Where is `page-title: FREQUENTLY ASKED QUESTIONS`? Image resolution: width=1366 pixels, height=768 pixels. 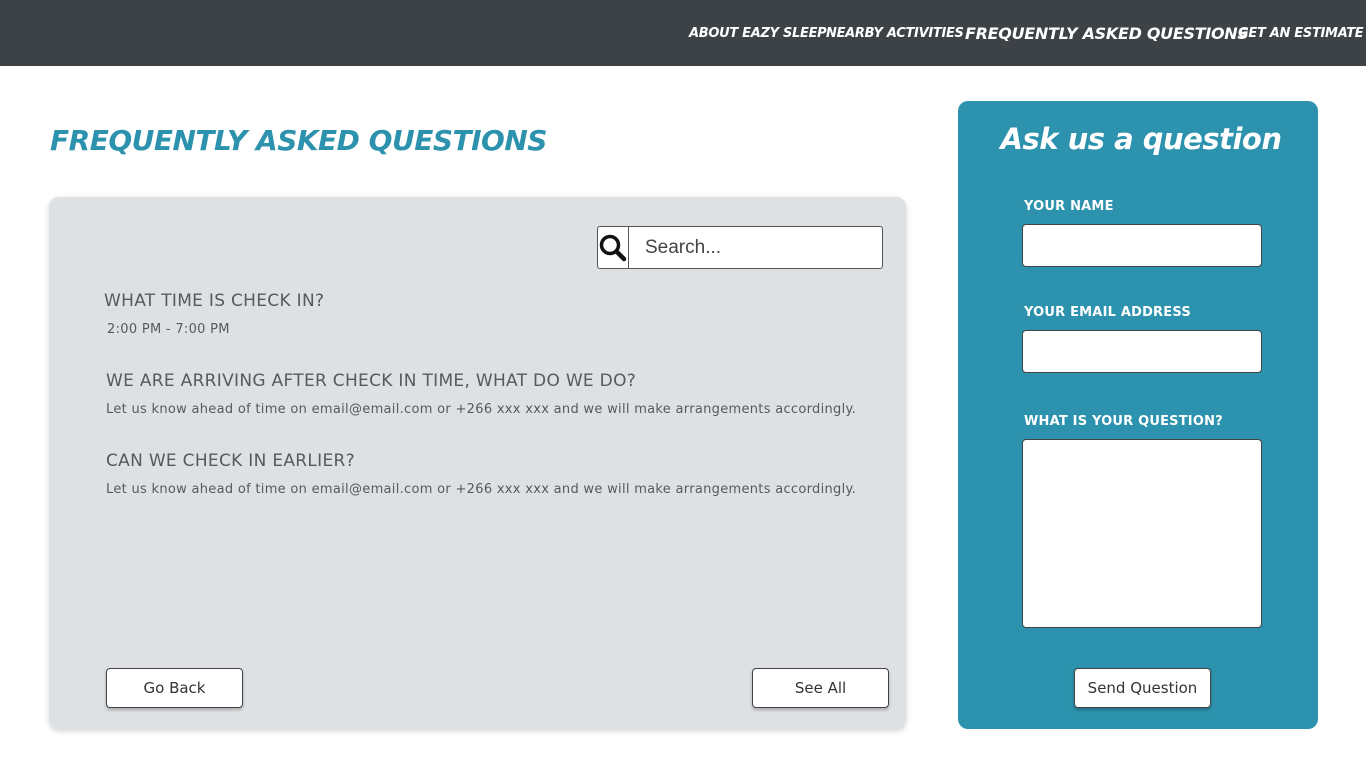
page-title: FREQUENTLY ASKED QUESTIONS is located at coordinates (298, 140).